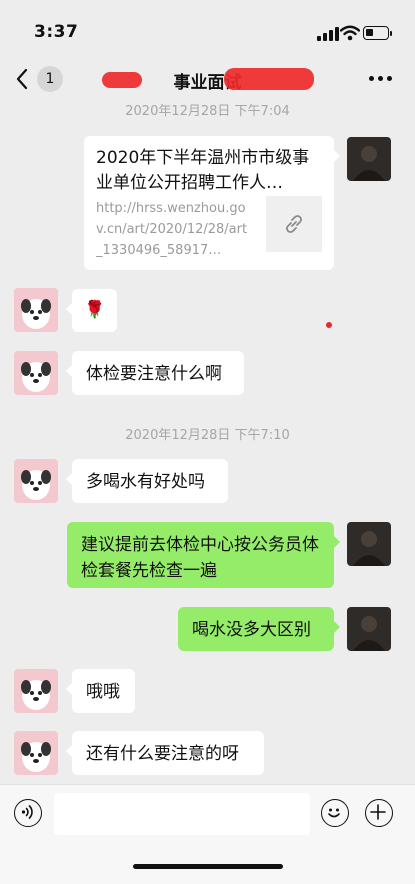 Image resolution: width=415 pixels, height=884 pixels. What do you see at coordinates (203, 555) in the screenshot?
I see `message-bubble-self: 建议提前去体检中心按公务员体检套餐先检查一遍` at bounding box center [203, 555].